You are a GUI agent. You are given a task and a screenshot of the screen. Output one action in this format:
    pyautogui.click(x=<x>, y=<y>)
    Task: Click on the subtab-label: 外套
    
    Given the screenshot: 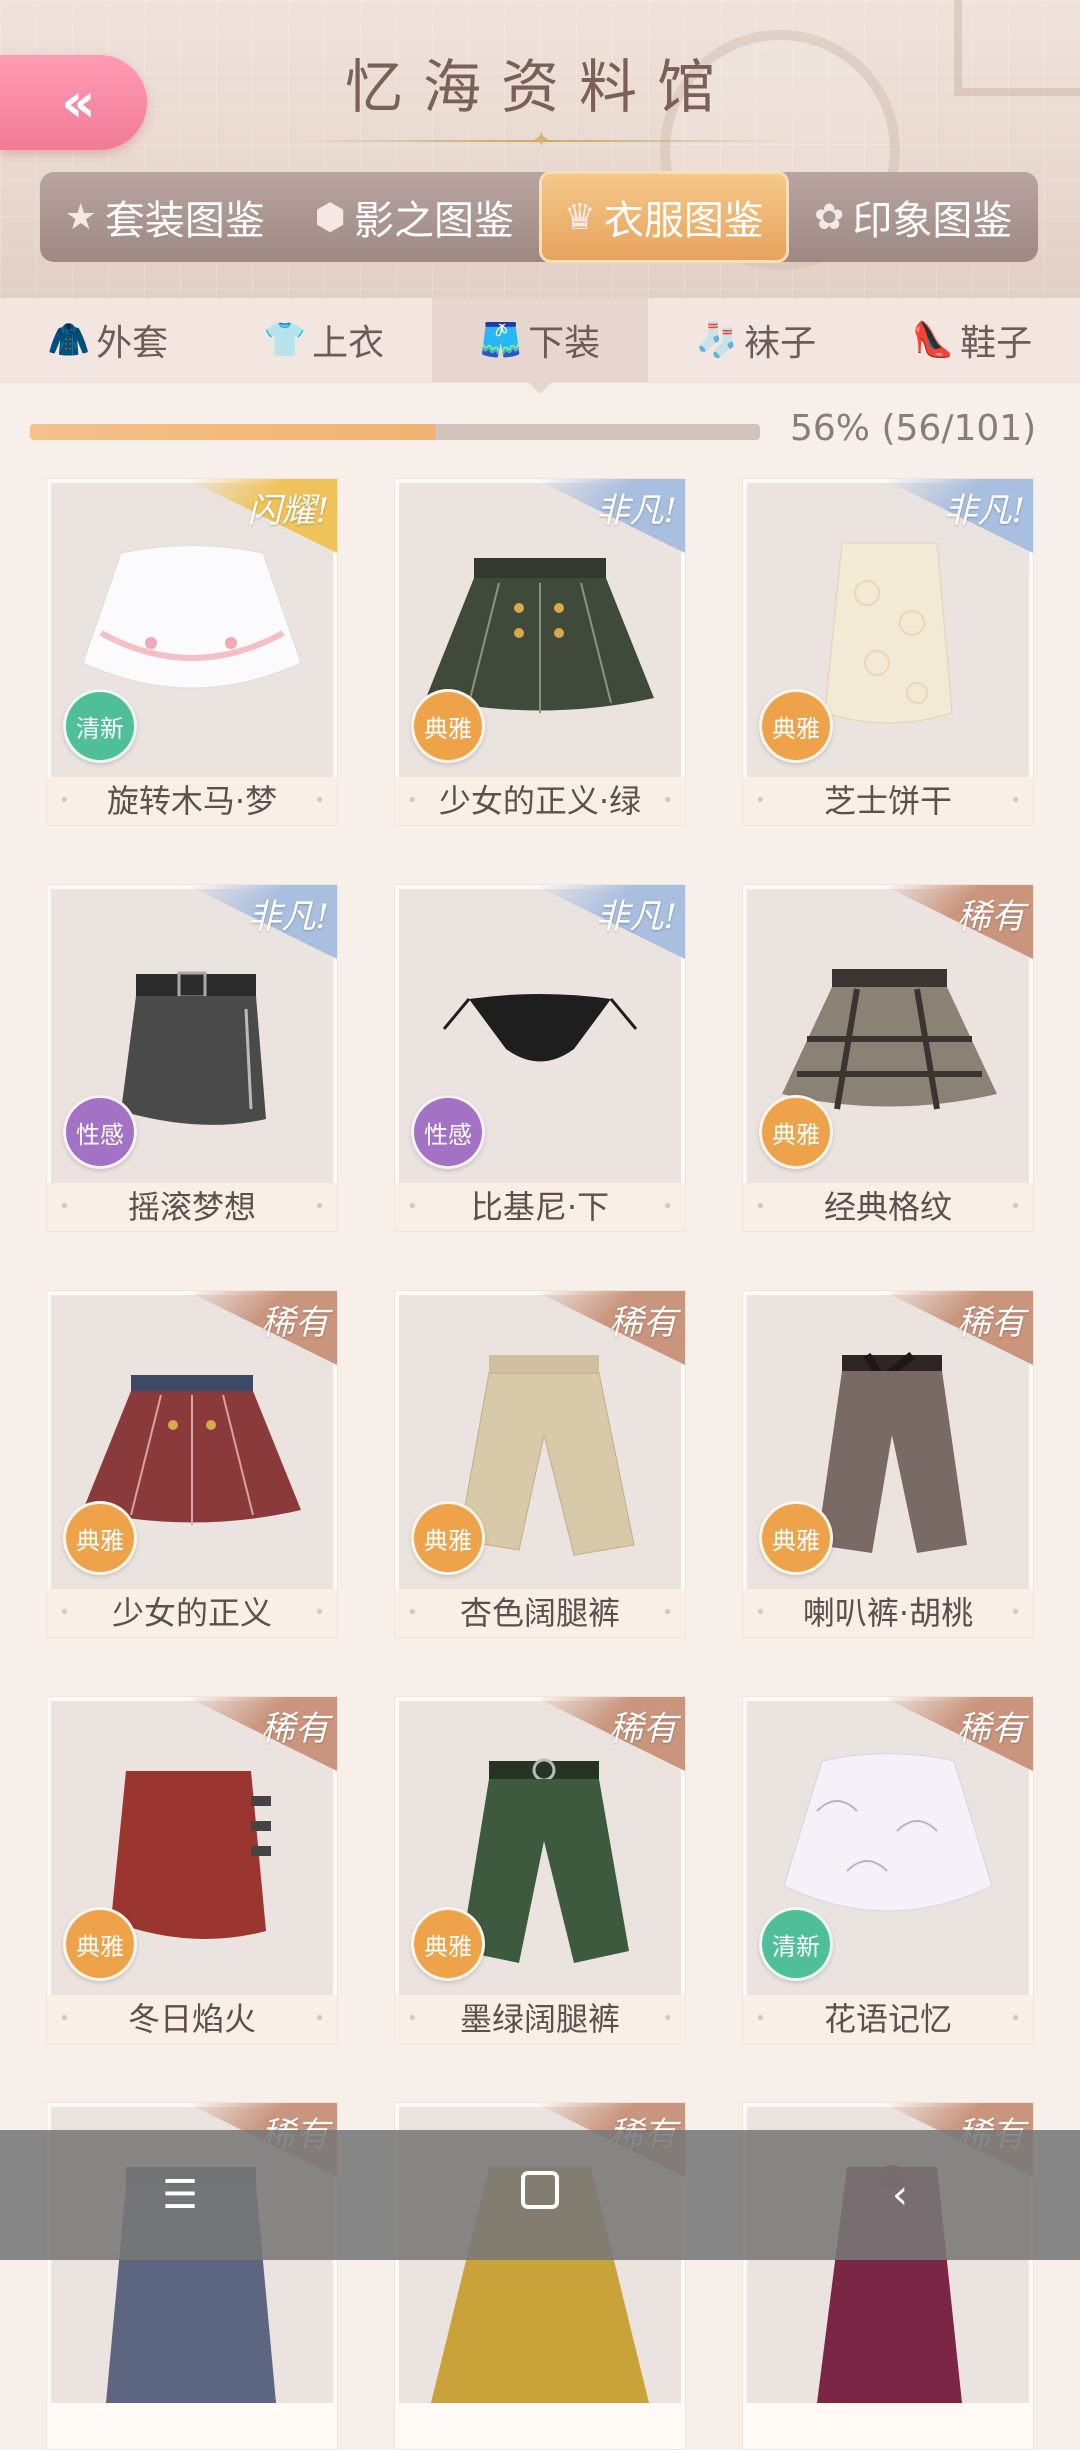 What is the action you would take?
    pyautogui.click(x=132, y=343)
    